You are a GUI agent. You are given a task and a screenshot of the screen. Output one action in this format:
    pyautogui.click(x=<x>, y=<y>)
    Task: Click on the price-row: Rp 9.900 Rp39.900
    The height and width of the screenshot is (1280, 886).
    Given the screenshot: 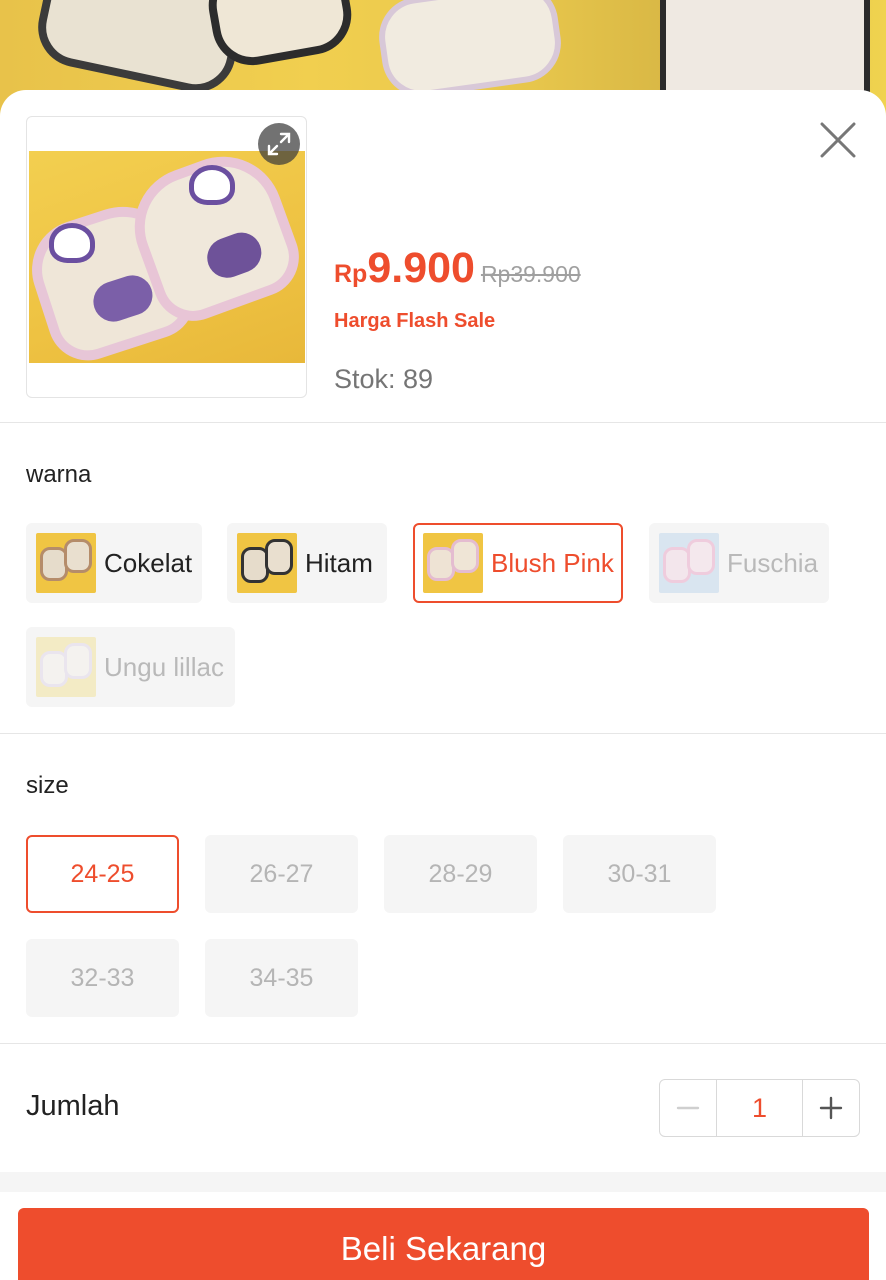 What is the action you would take?
    pyautogui.click(x=457, y=268)
    